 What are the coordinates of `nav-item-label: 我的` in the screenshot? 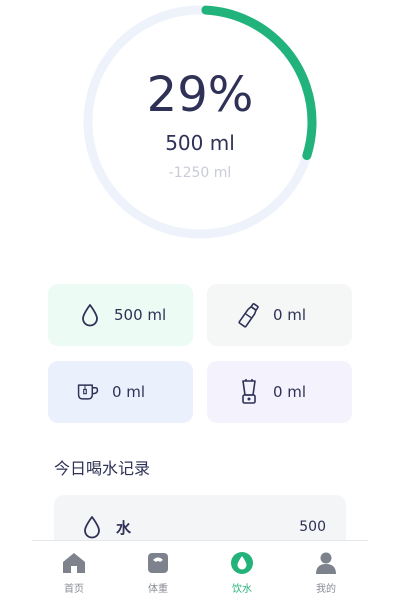 It's located at (326, 589).